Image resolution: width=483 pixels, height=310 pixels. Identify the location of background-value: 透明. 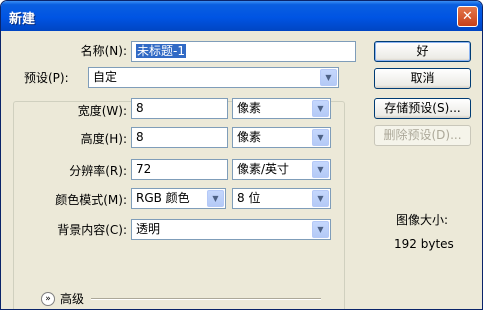
(148, 229).